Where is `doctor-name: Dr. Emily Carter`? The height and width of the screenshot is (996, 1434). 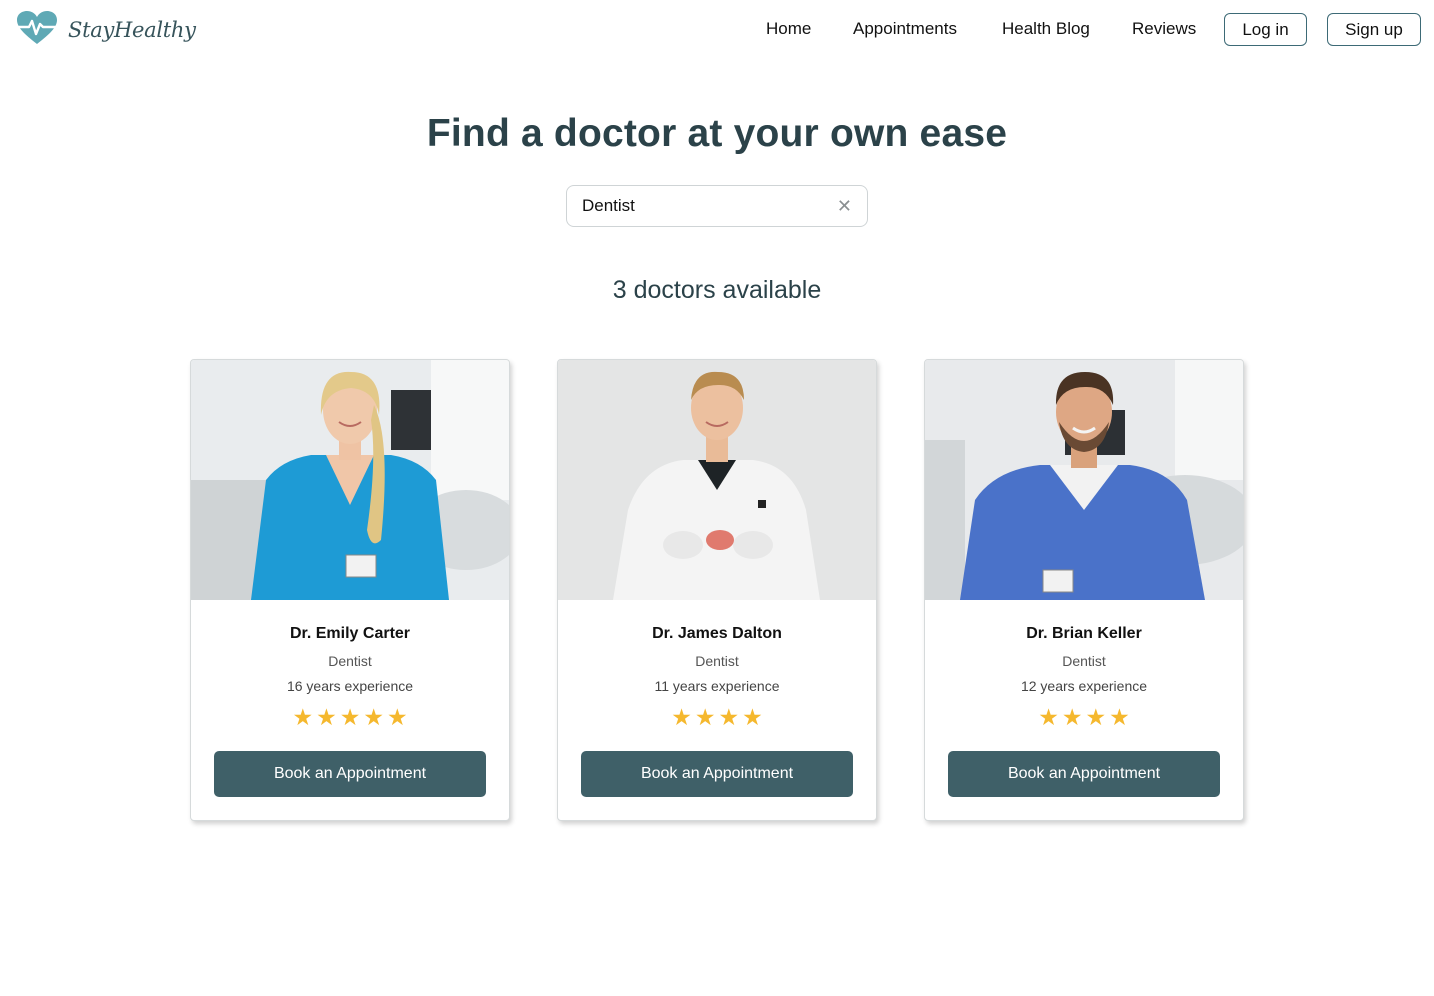 doctor-name: Dr. Emily Carter is located at coordinates (350, 633).